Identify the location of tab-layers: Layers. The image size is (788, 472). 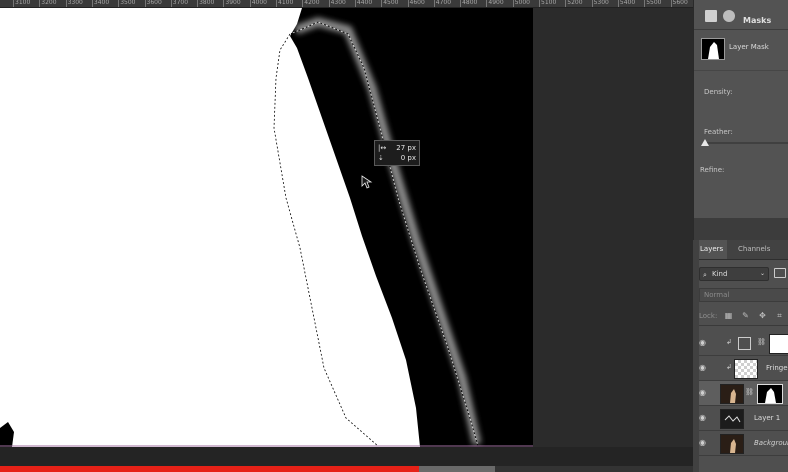
(712, 249).